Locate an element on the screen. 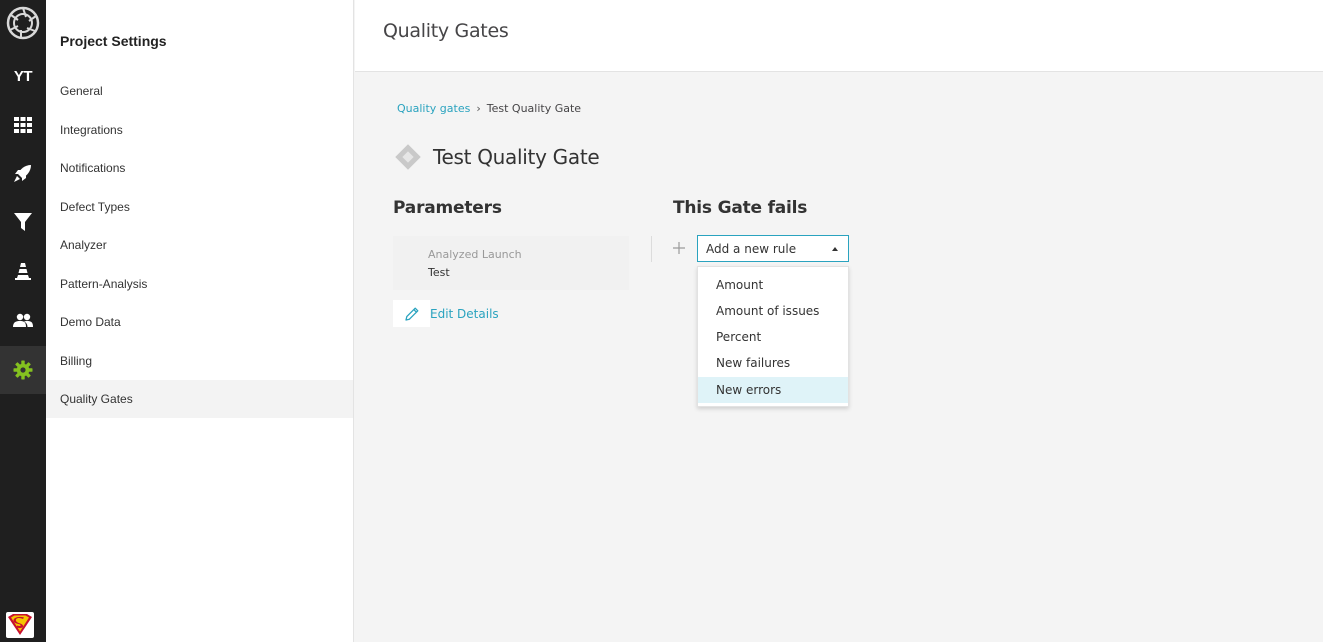  filters-funnel-icon is located at coordinates (23, 222).